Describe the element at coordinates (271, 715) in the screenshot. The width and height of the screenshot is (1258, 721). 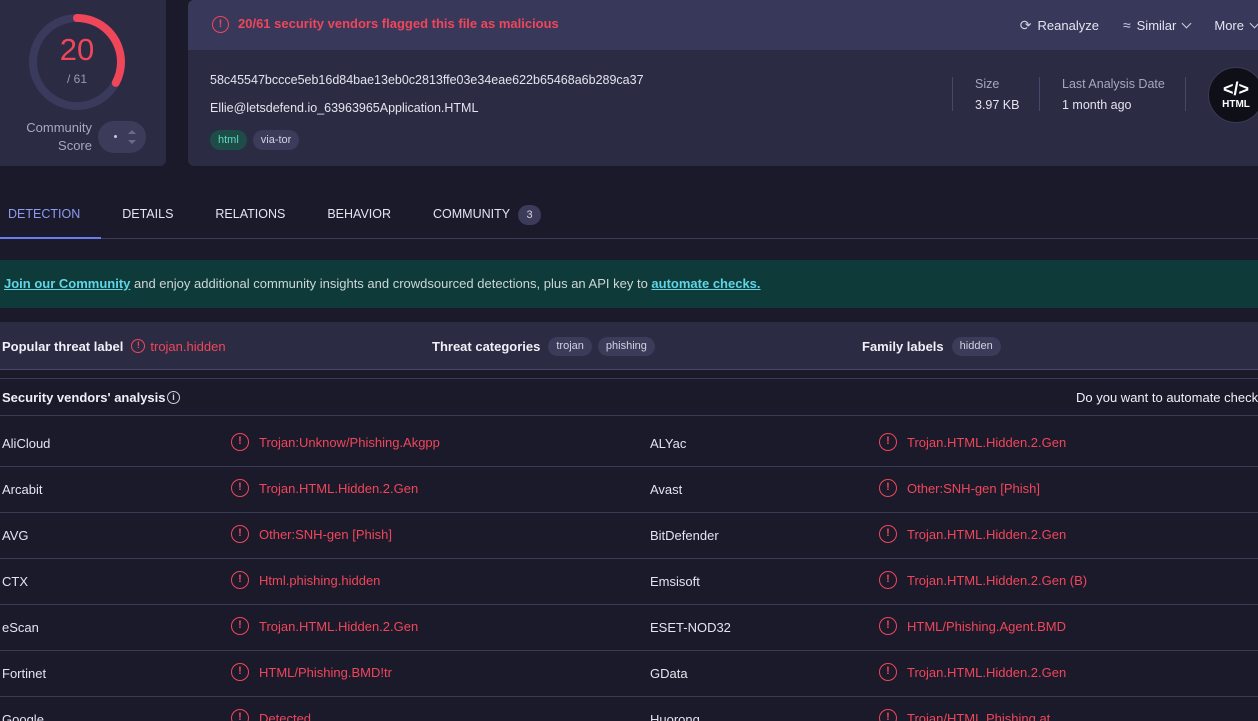
I see `vendor-result: ! Detected` at that location.